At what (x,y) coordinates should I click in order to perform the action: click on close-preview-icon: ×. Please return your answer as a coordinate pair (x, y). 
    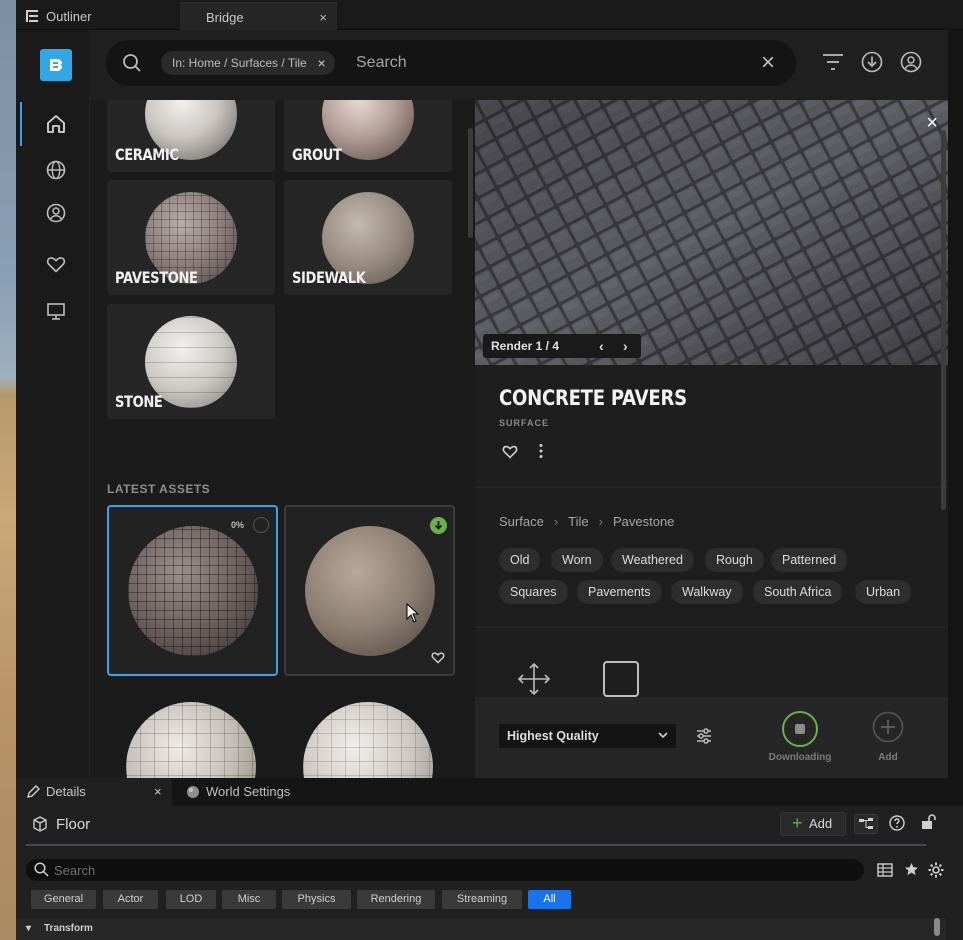
    Looking at the image, I should click on (932, 123).